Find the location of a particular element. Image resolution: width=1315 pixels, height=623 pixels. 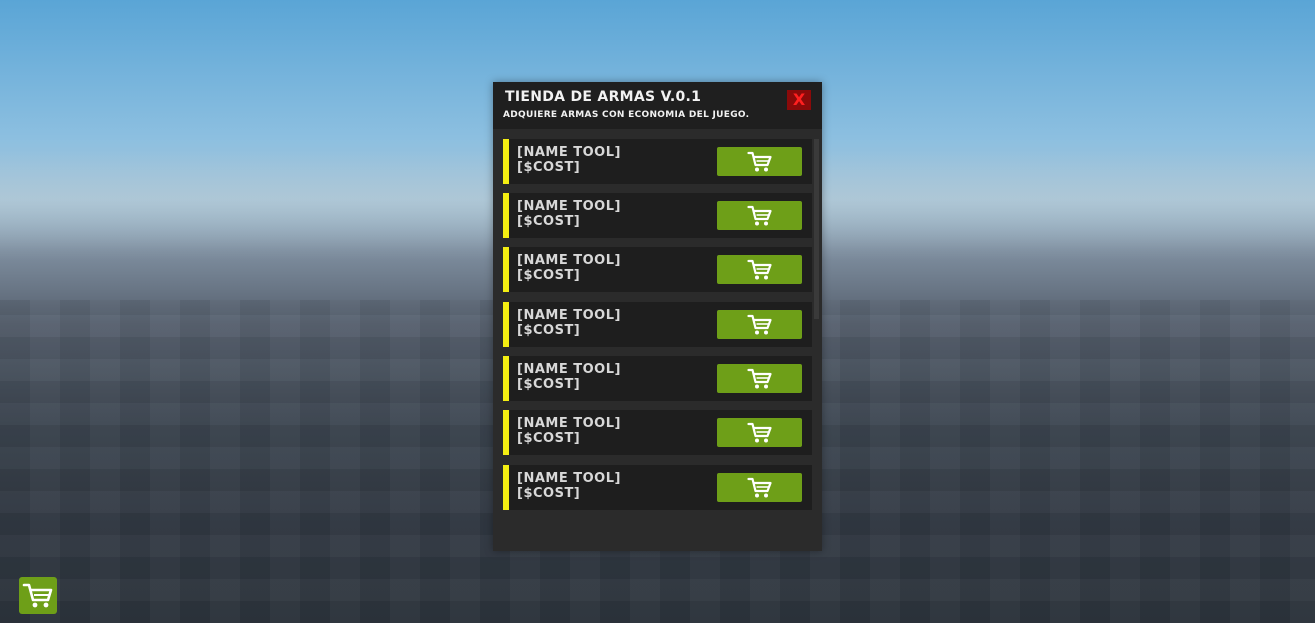

open-shop-button is located at coordinates (38, 595).